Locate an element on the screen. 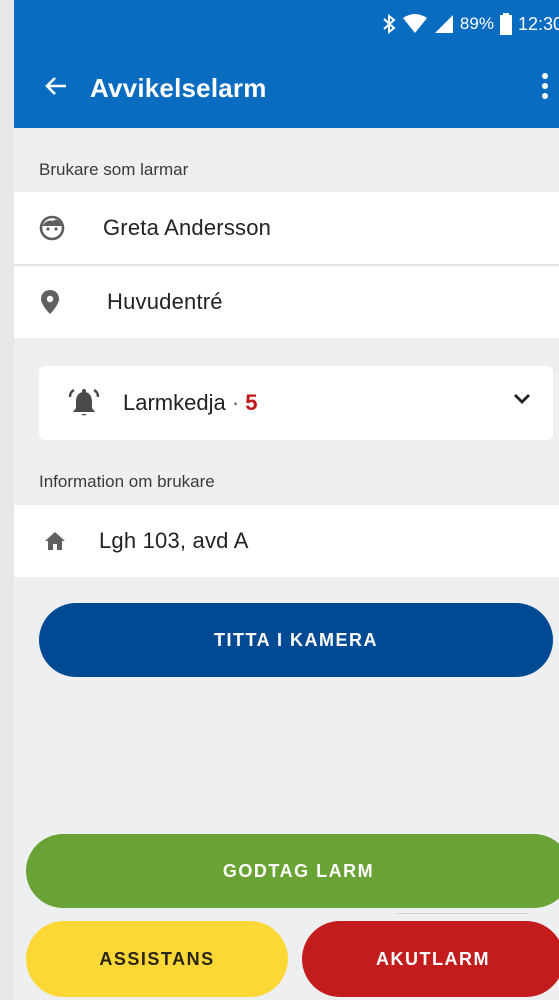 This screenshot has width=559, height=1000. alarm-chain-label-group: Larmkedja · 5 is located at coordinates (190, 403).